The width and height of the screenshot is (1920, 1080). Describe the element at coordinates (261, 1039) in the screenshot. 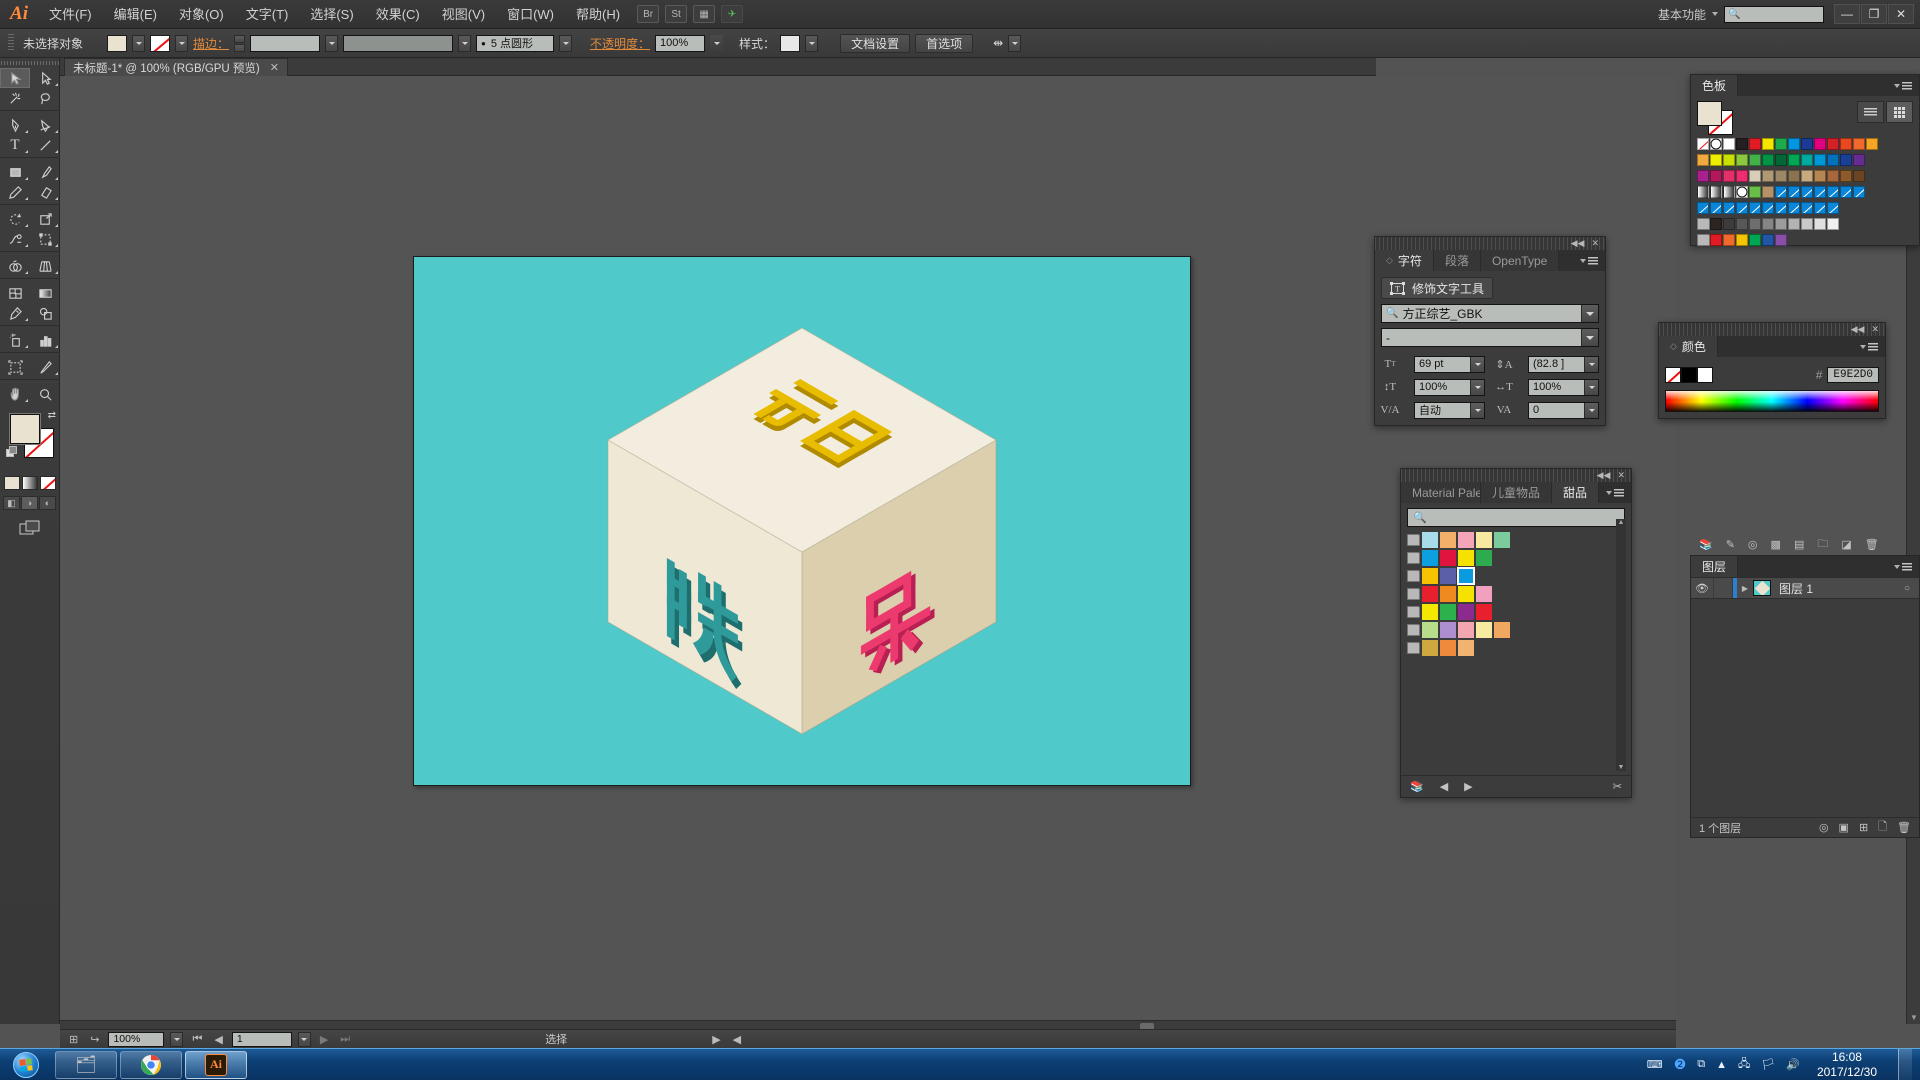

I see `artboard-number-field: 1` at that location.